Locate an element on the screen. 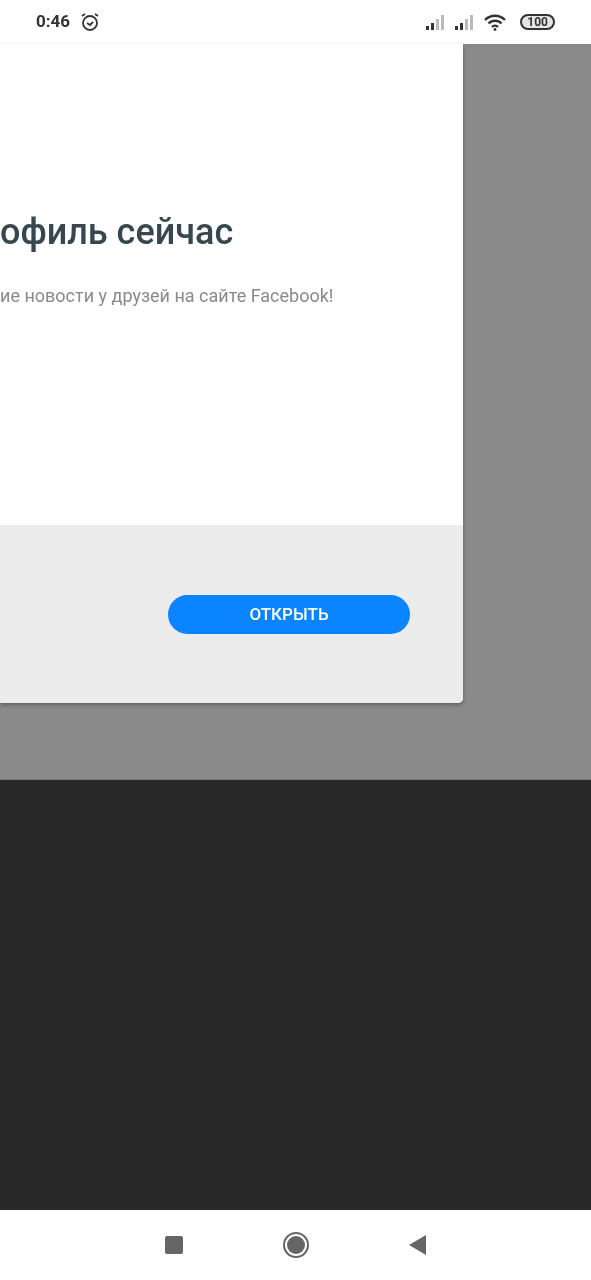 Image resolution: width=591 pixels, height=1280 pixels. dialog-subtitle: ие новости у друзей на сайте Facebook! is located at coordinates (167, 296).